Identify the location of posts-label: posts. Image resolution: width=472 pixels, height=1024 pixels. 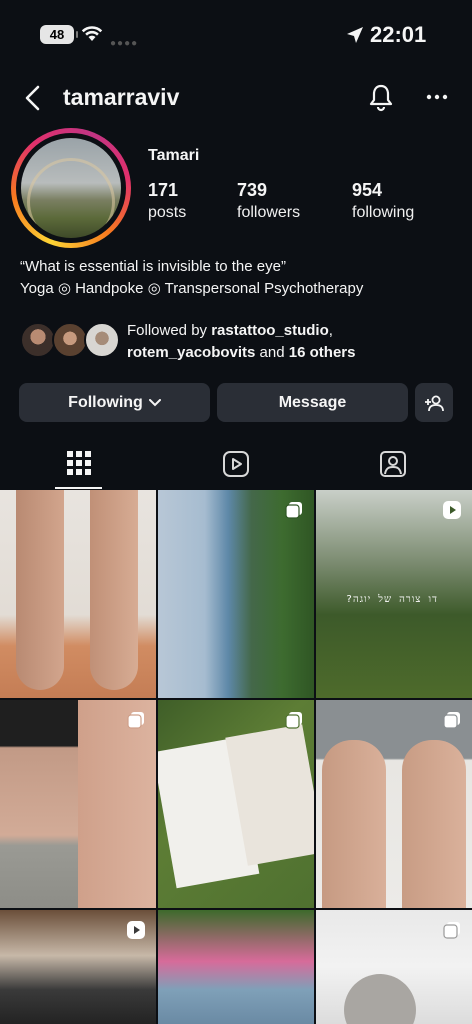
(167, 212).